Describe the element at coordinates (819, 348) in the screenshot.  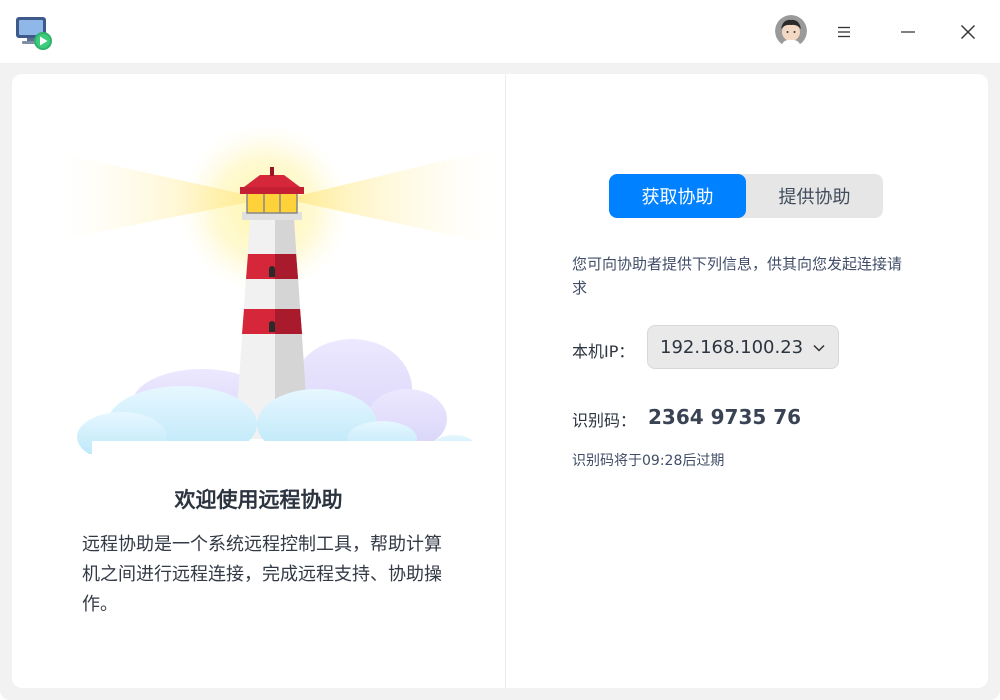
I see `chevron-down-icon` at that location.